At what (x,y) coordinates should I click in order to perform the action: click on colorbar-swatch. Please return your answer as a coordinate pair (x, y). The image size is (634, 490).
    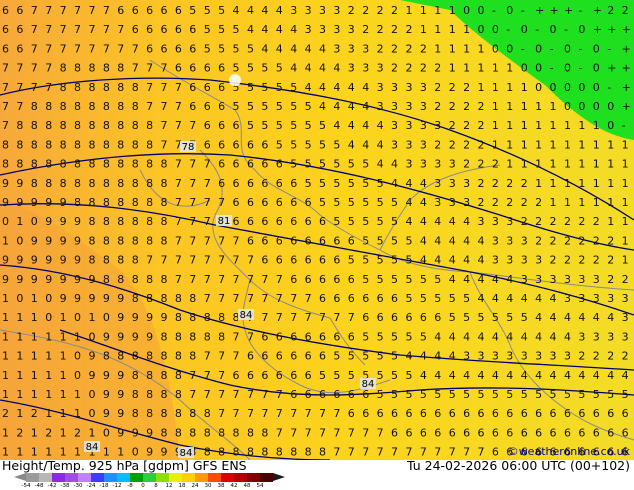
    Looking at the image, I should click on (97, 477).